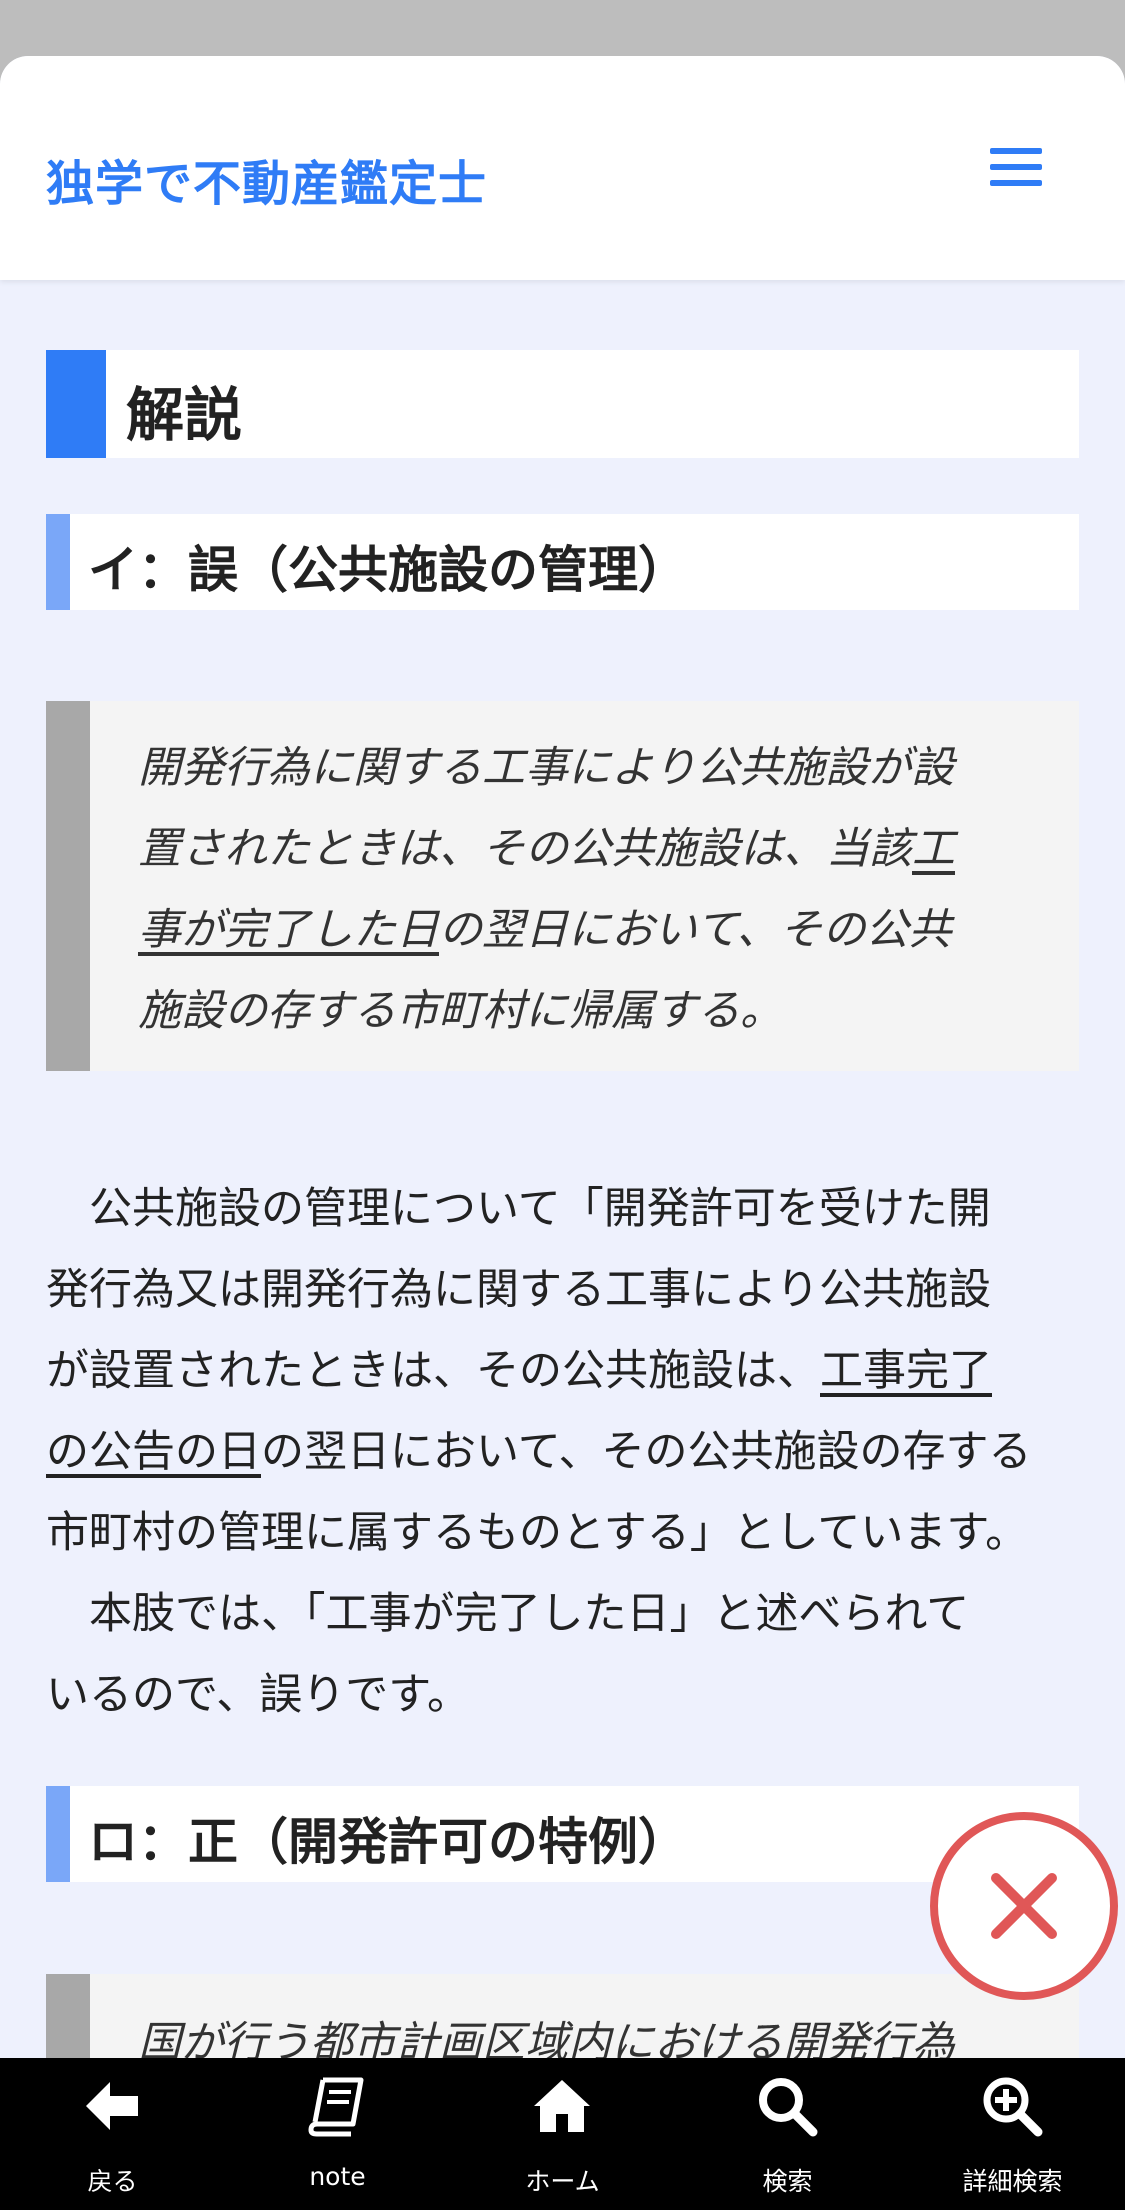 The image size is (1125, 2210). What do you see at coordinates (562, 2181) in the screenshot?
I see `nav-label: ホーム` at bounding box center [562, 2181].